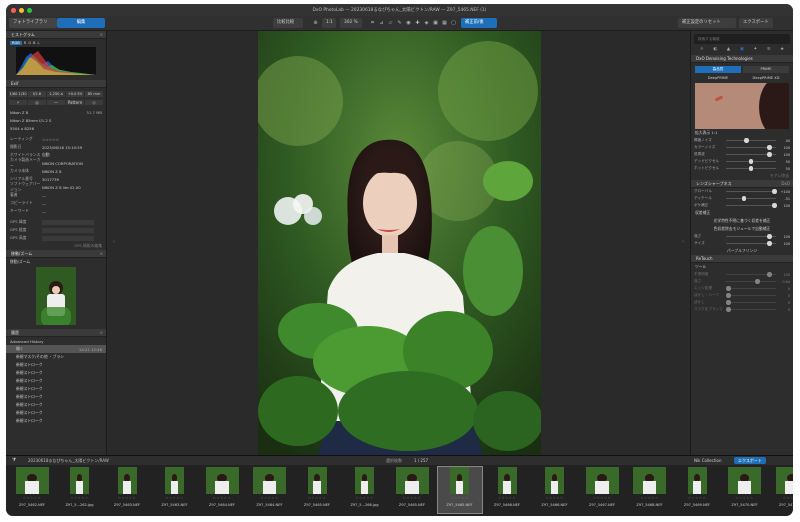 This screenshot has width=800, height=522. What do you see at coordinates (29, 43) in the screenshot?
I see `channel-g: G` at bounding box center [29, 43].